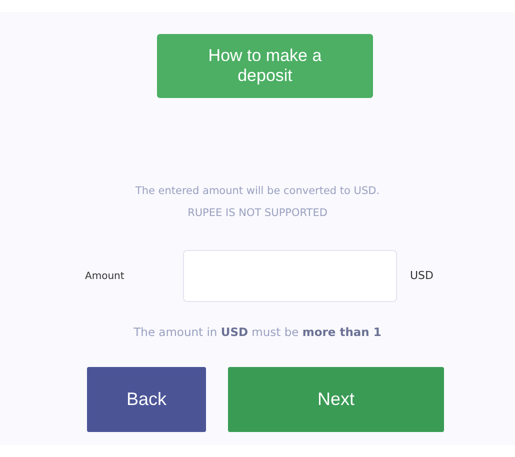  What do you see at coordinates (258, 332) in the screenshot?
I see `amount-hint: The amount in USD must be more than 1` at bounding box center [258, 332].